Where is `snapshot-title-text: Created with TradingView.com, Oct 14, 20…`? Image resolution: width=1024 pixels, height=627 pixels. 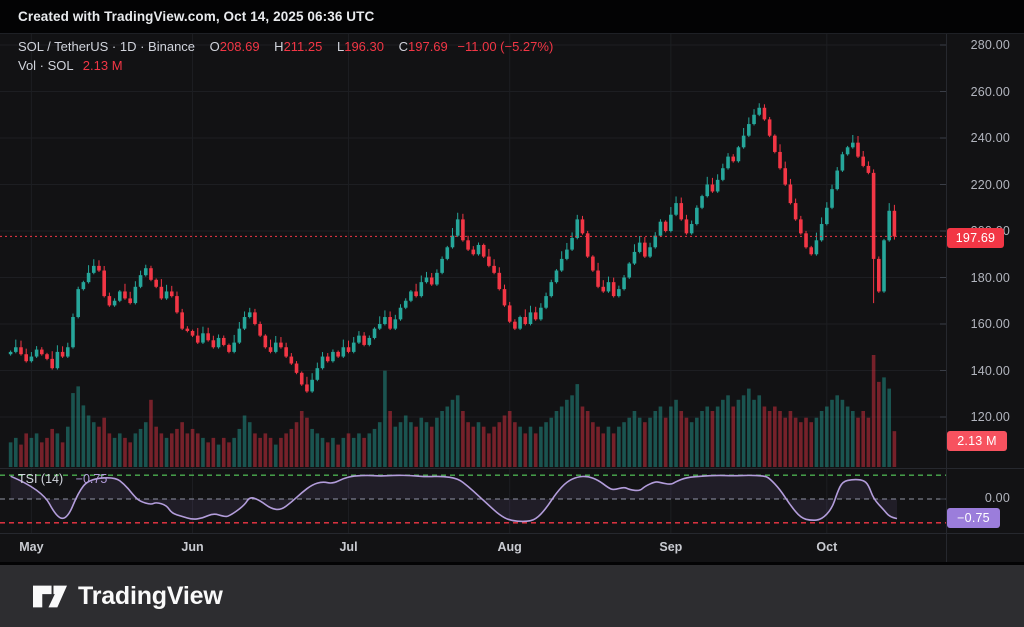
snapshot-title-text: Created with TradingView.com, Oct 14, 20… is located at coordinates (196, 16).